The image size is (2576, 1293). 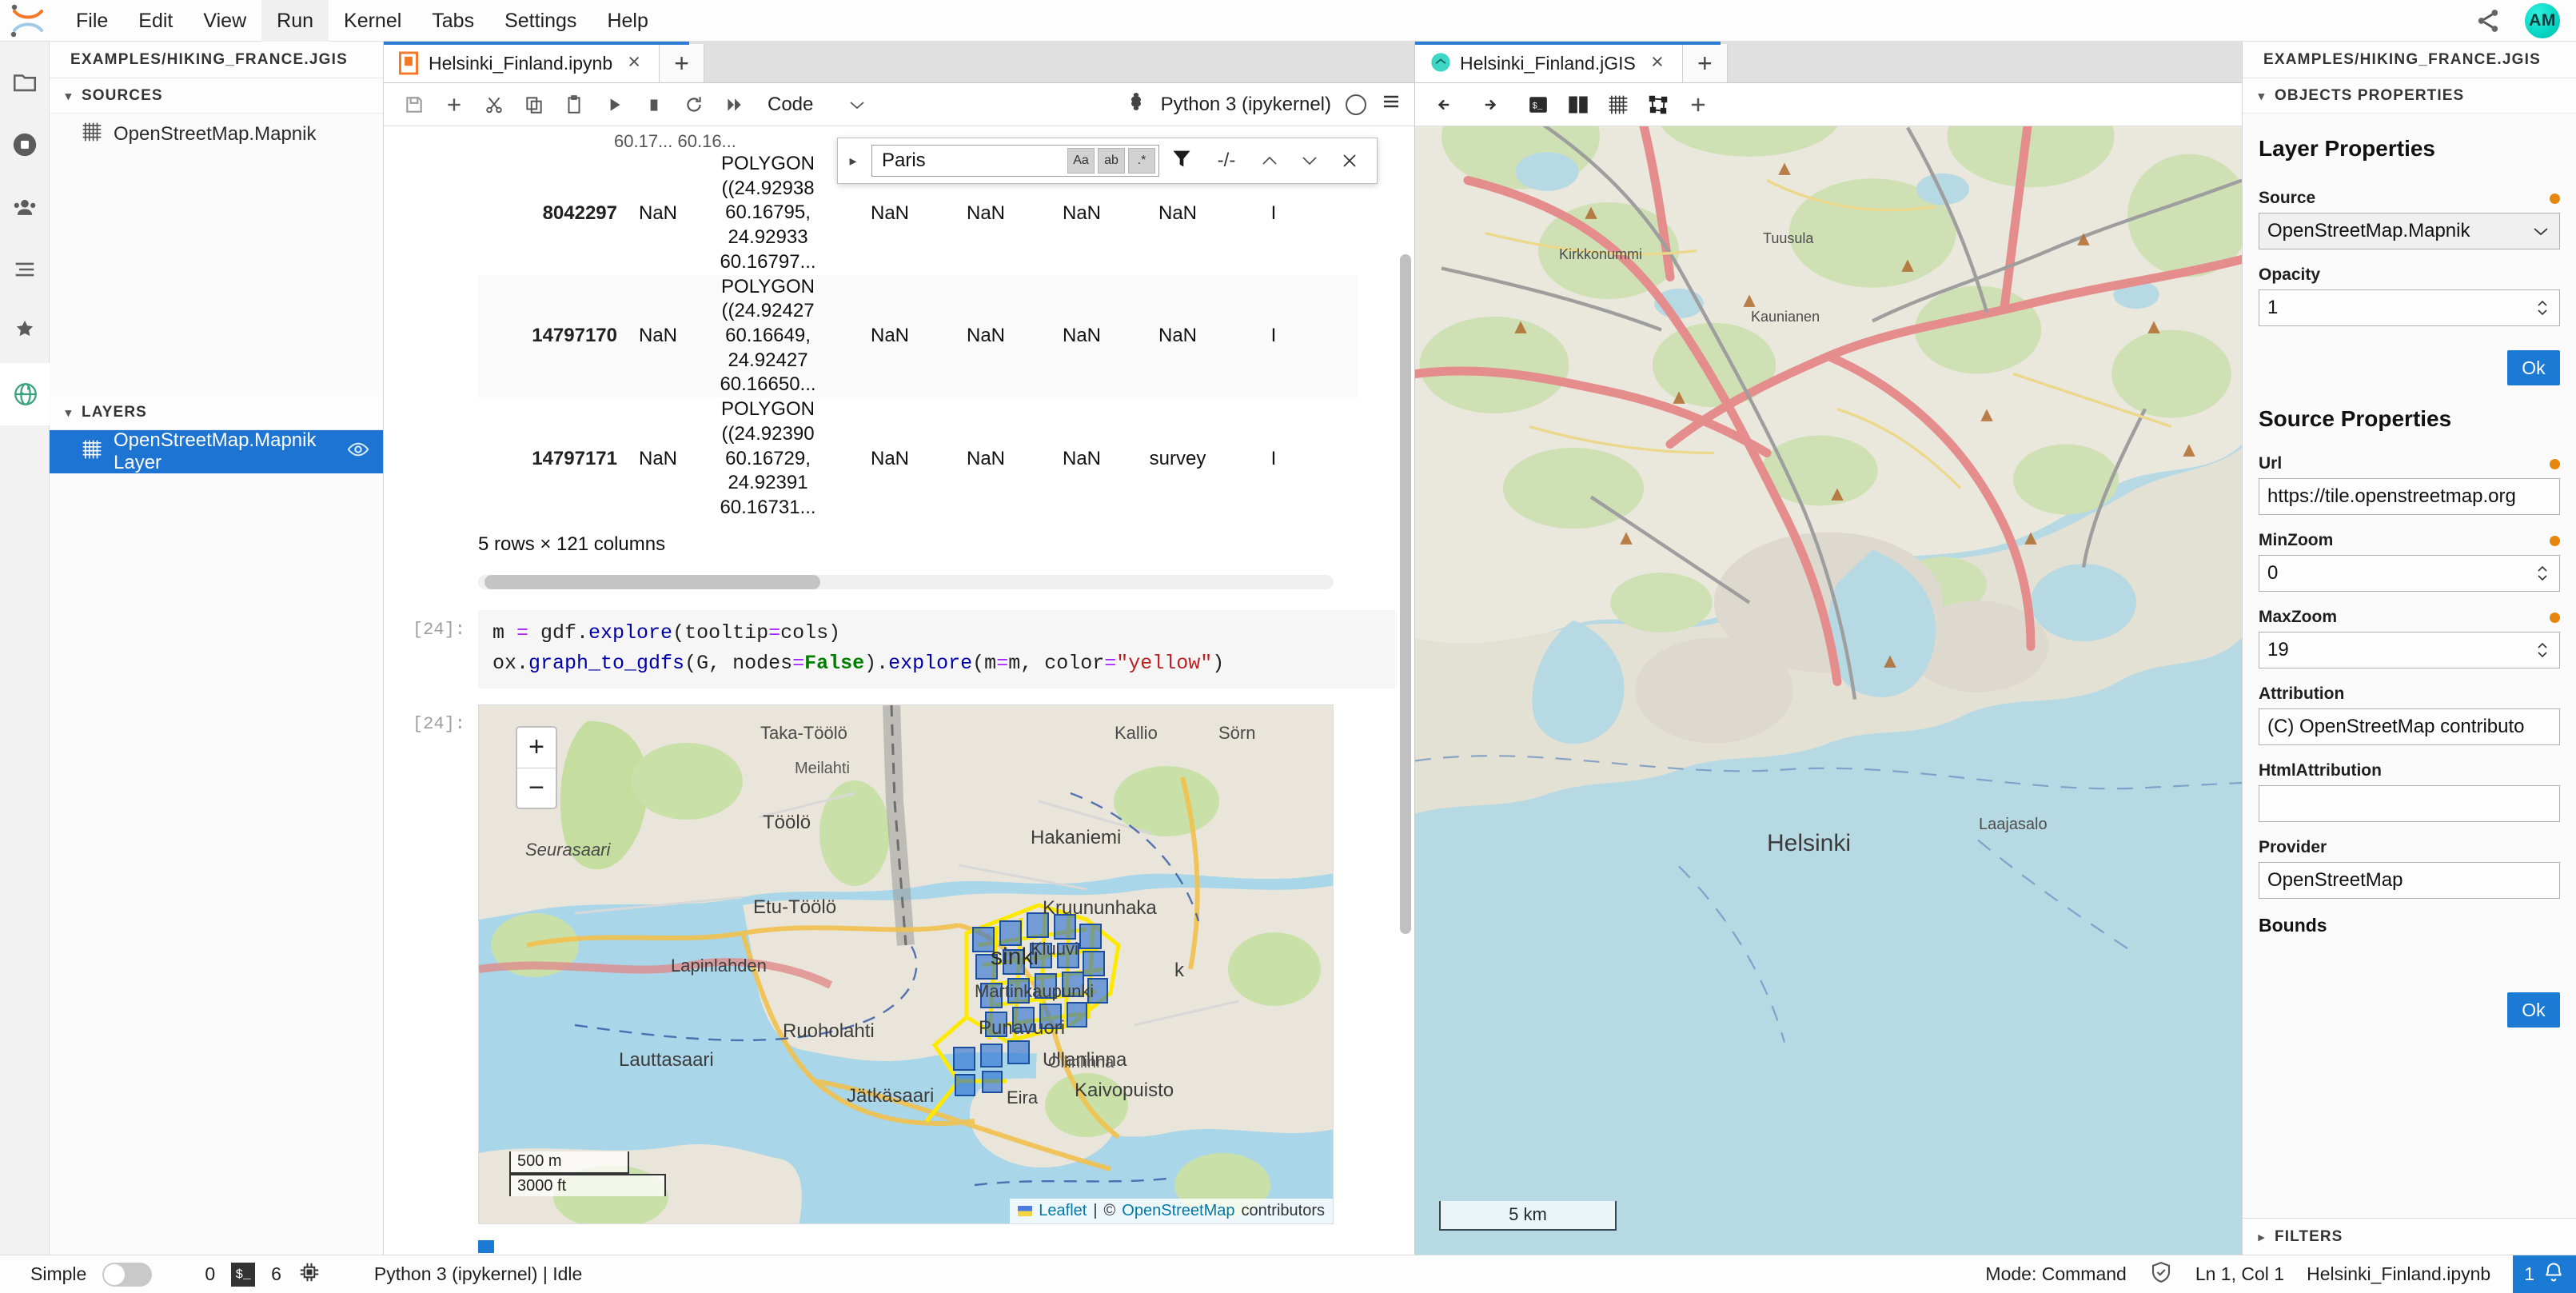 What do you see at coordinates (1178, 1211) in the screenshot?
I see `osm-link: OpenStreetMap` at bounding box center [1178, 1211].